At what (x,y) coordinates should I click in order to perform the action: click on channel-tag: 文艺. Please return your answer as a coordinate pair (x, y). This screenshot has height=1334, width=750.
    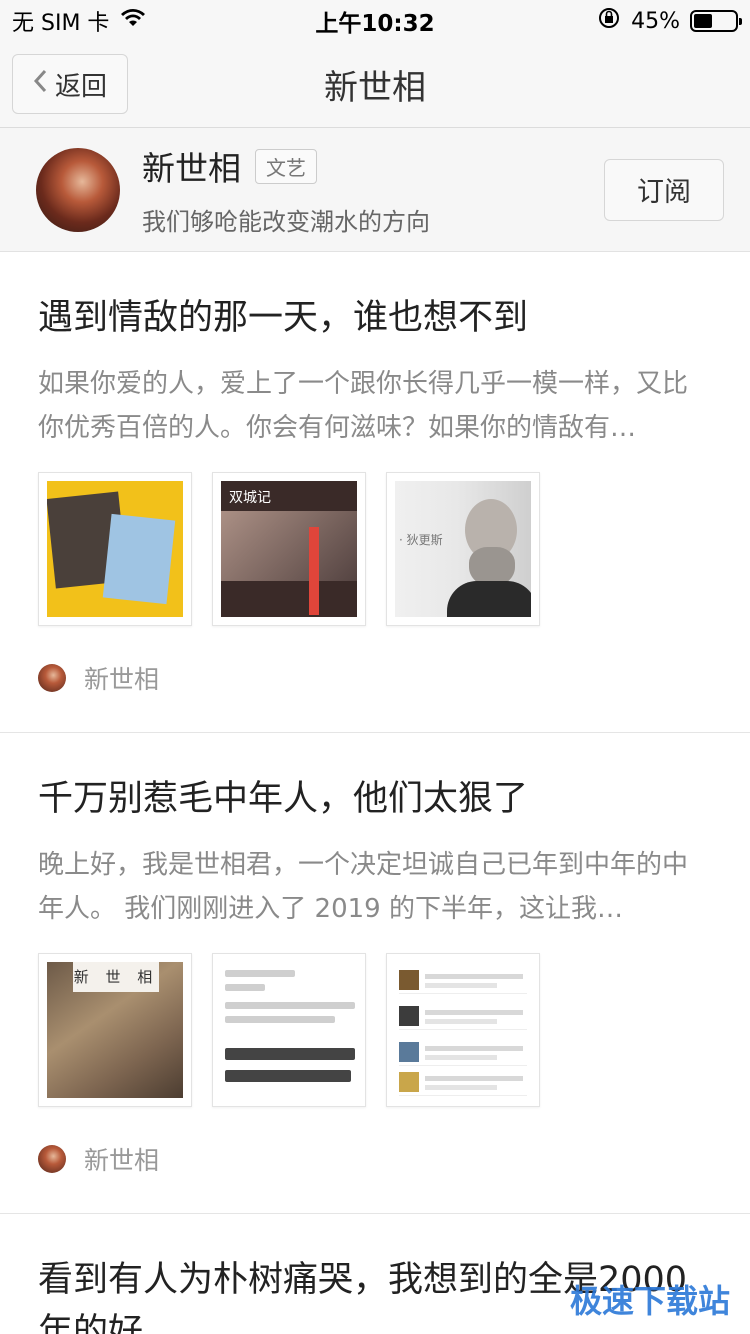
    Looking at the image, I should click on (286, 166).